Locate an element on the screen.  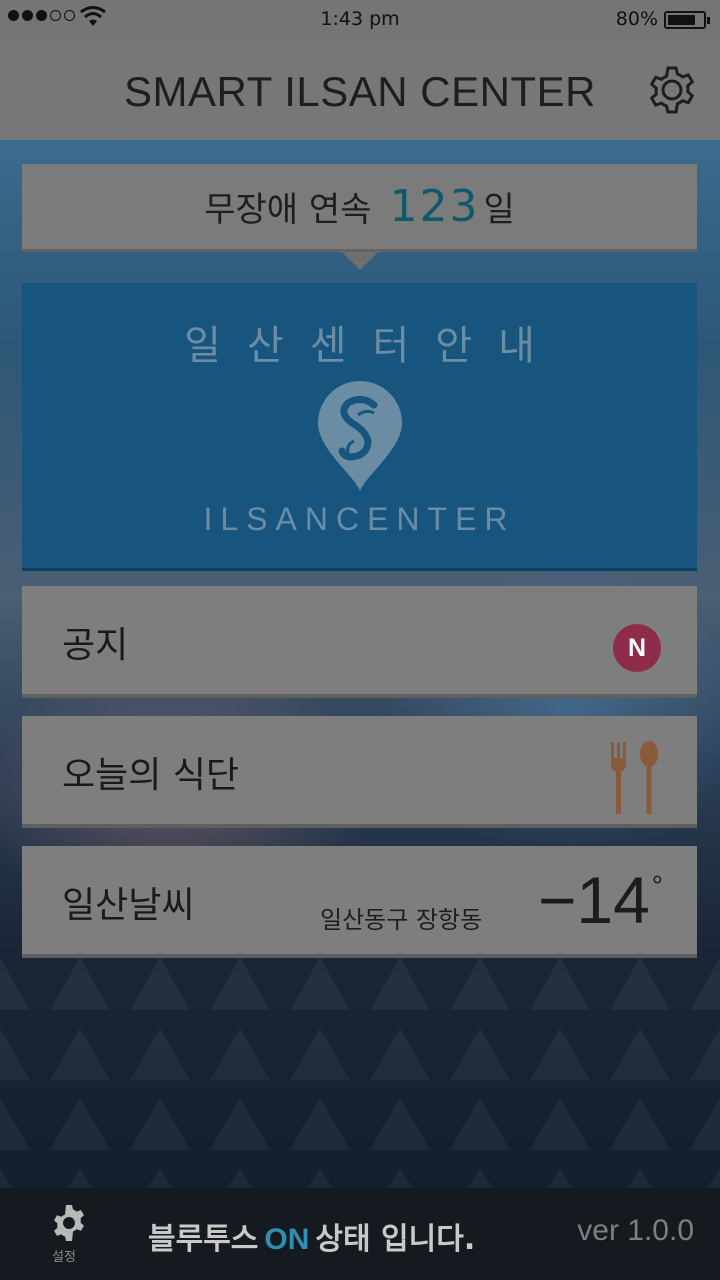
center-guide-logo-text: ILSANCENTER is located at coordinates (359, 519).